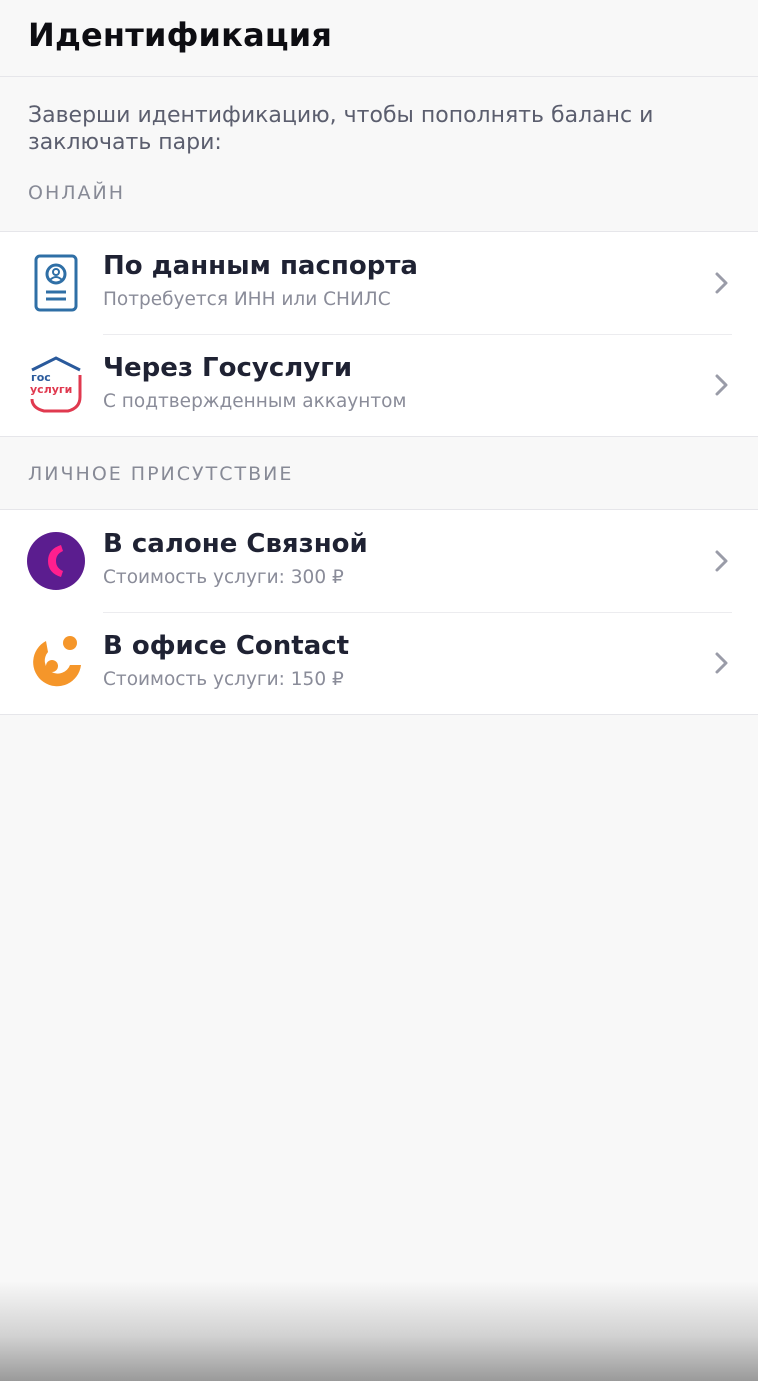 The image size is (758, 1381). I want to click on method-subtitle: Стоимость услуги: 150 ₽, so click(223, 679).